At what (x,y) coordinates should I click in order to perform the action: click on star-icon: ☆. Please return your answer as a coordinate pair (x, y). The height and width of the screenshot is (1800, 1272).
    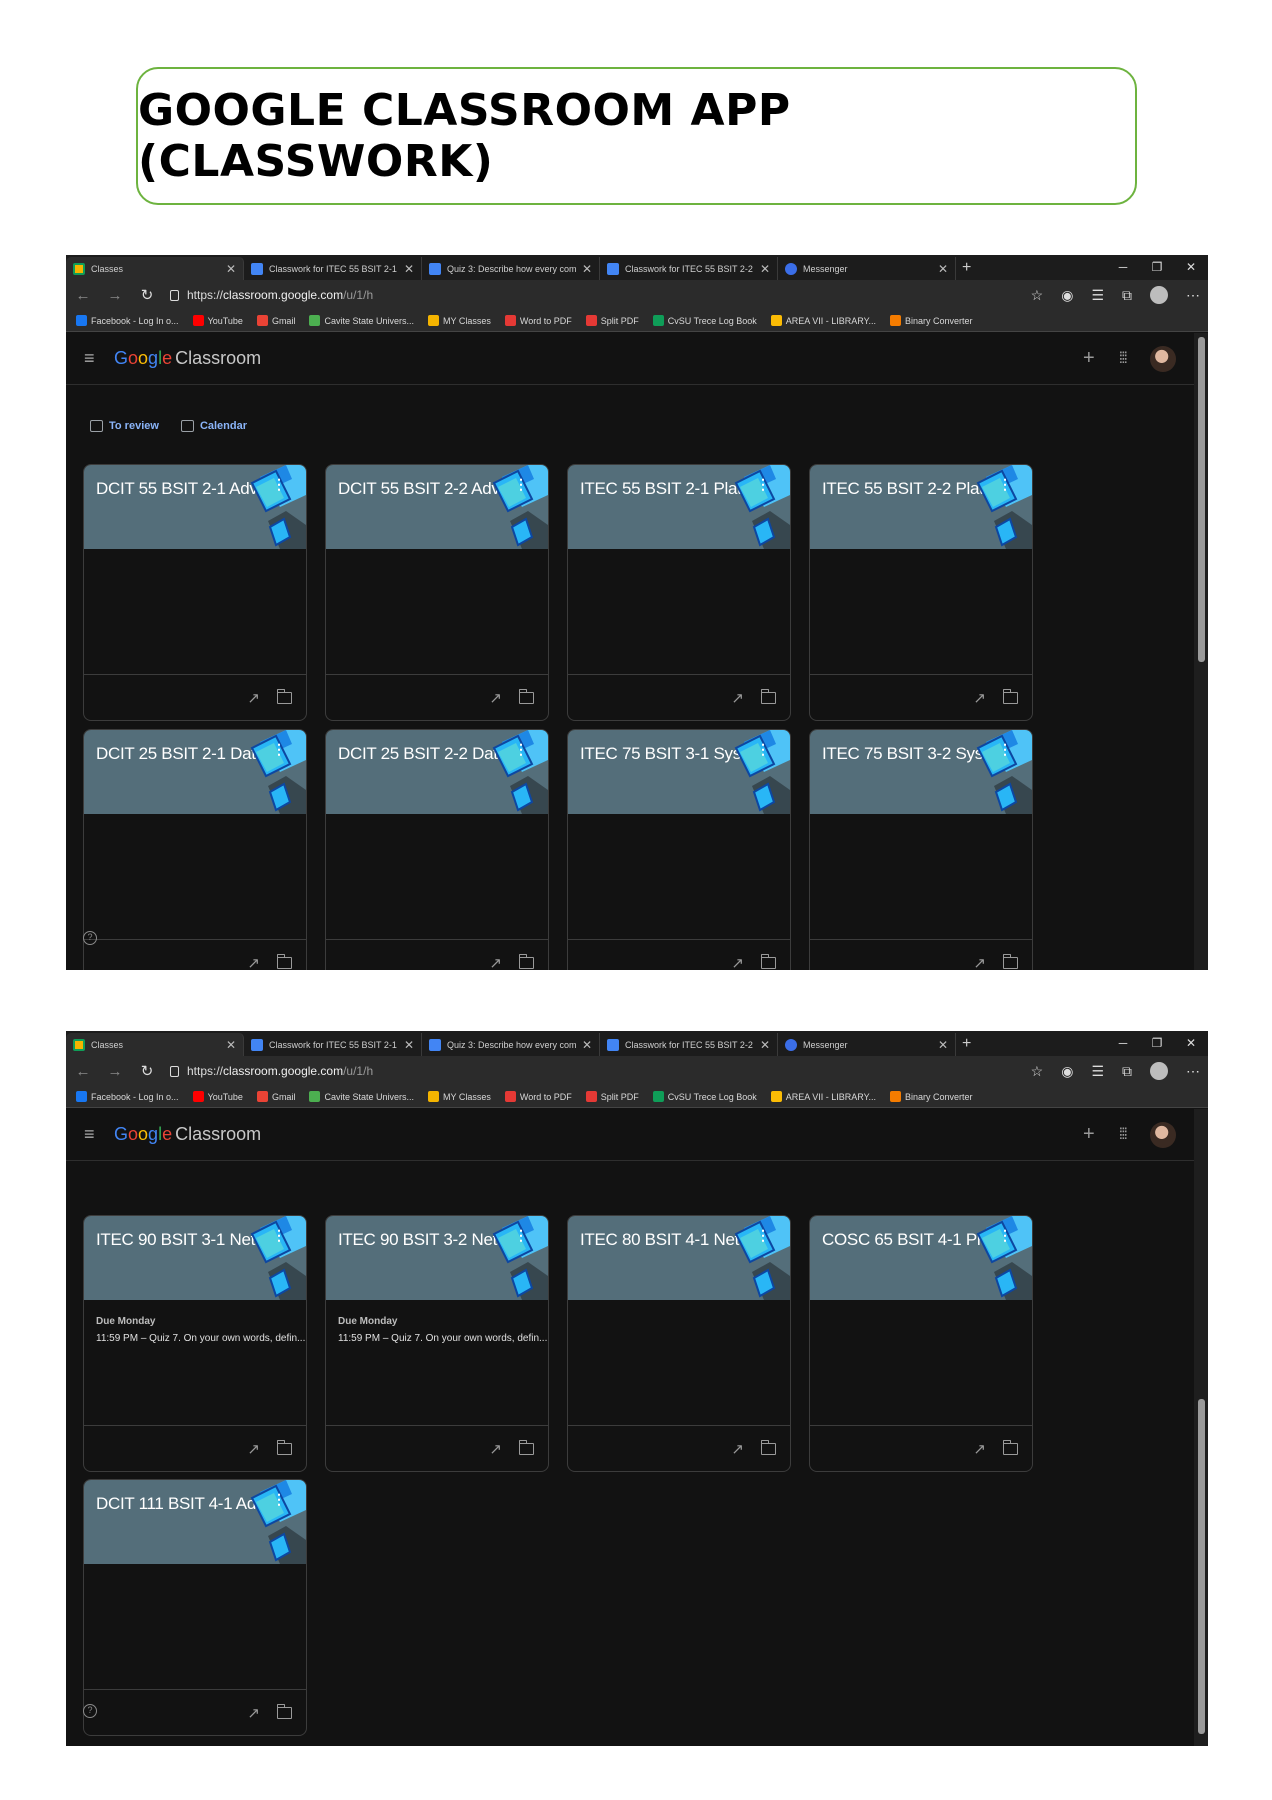
    Looking at the image, I should click on (1037, 1071).